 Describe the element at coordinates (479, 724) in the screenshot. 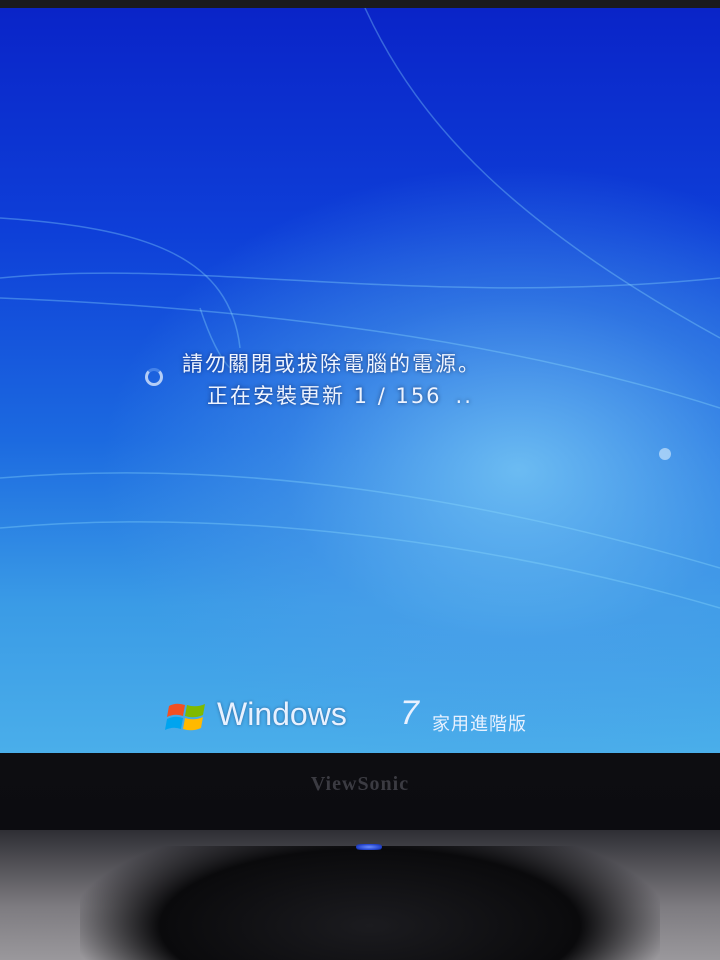

I see `brand-edition: 家用進階版` at that location.